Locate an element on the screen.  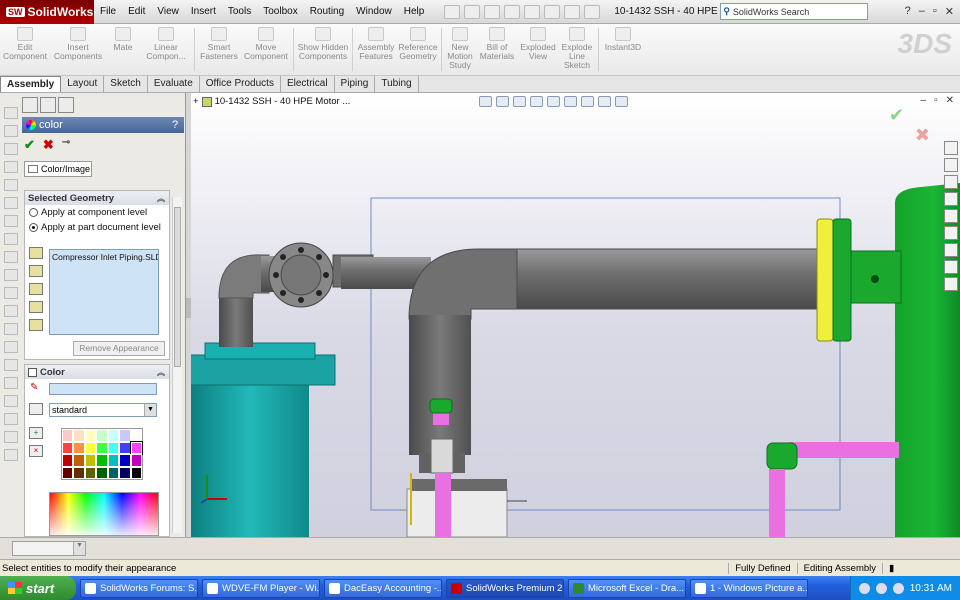
edit-appearance-icon is located at coordinates (604, 101).